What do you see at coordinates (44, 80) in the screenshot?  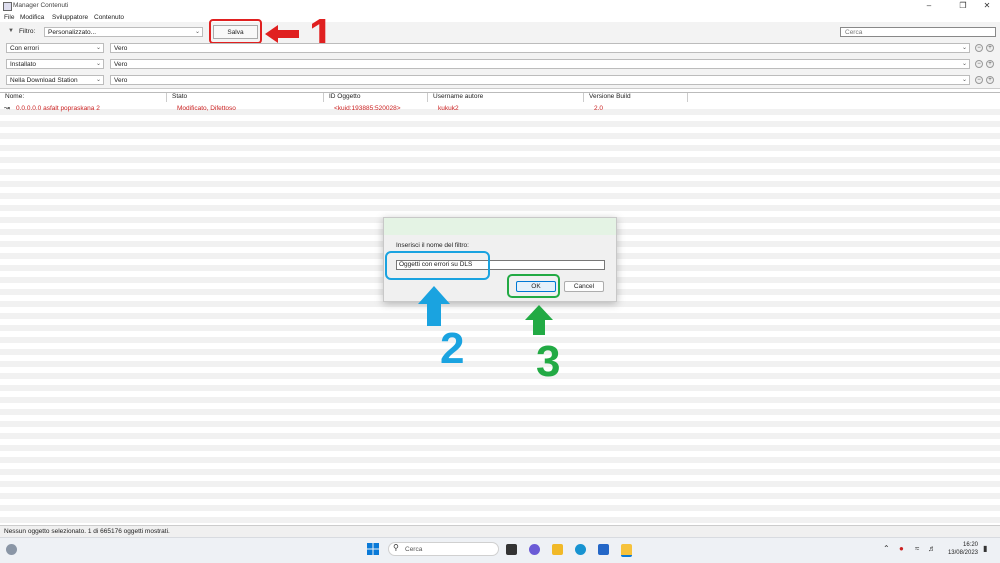 I see `filter-field-value: Nella Download Station` at bounding box center [44, 80].